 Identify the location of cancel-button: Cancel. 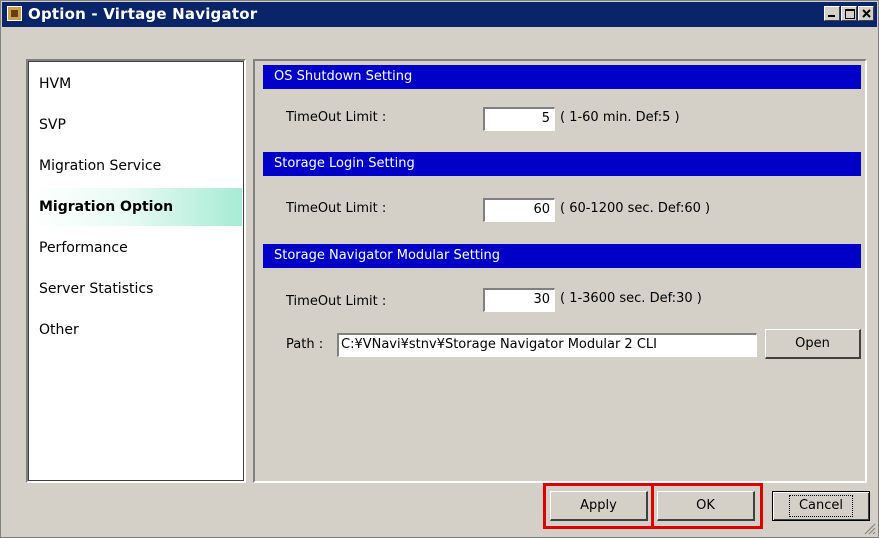
(821, 506).